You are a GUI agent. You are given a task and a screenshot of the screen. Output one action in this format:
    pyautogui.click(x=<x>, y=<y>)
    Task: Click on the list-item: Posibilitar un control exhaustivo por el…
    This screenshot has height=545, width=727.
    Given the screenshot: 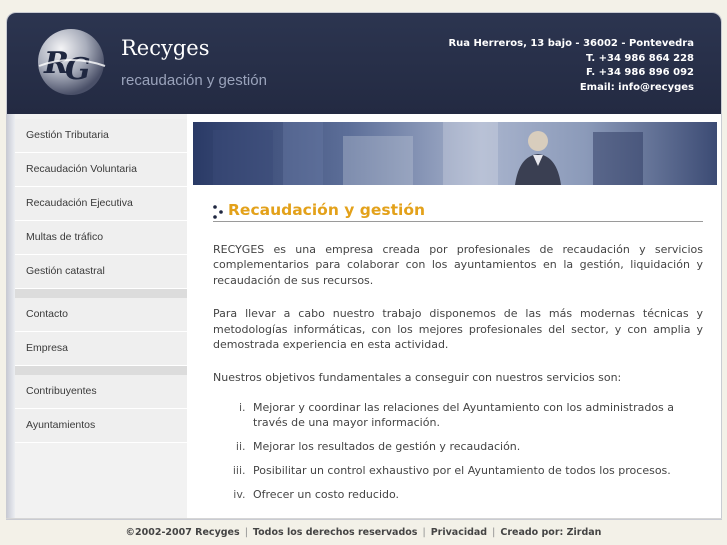 What is the action you would take?
    pyautogui.click(x=476, y=470)
    